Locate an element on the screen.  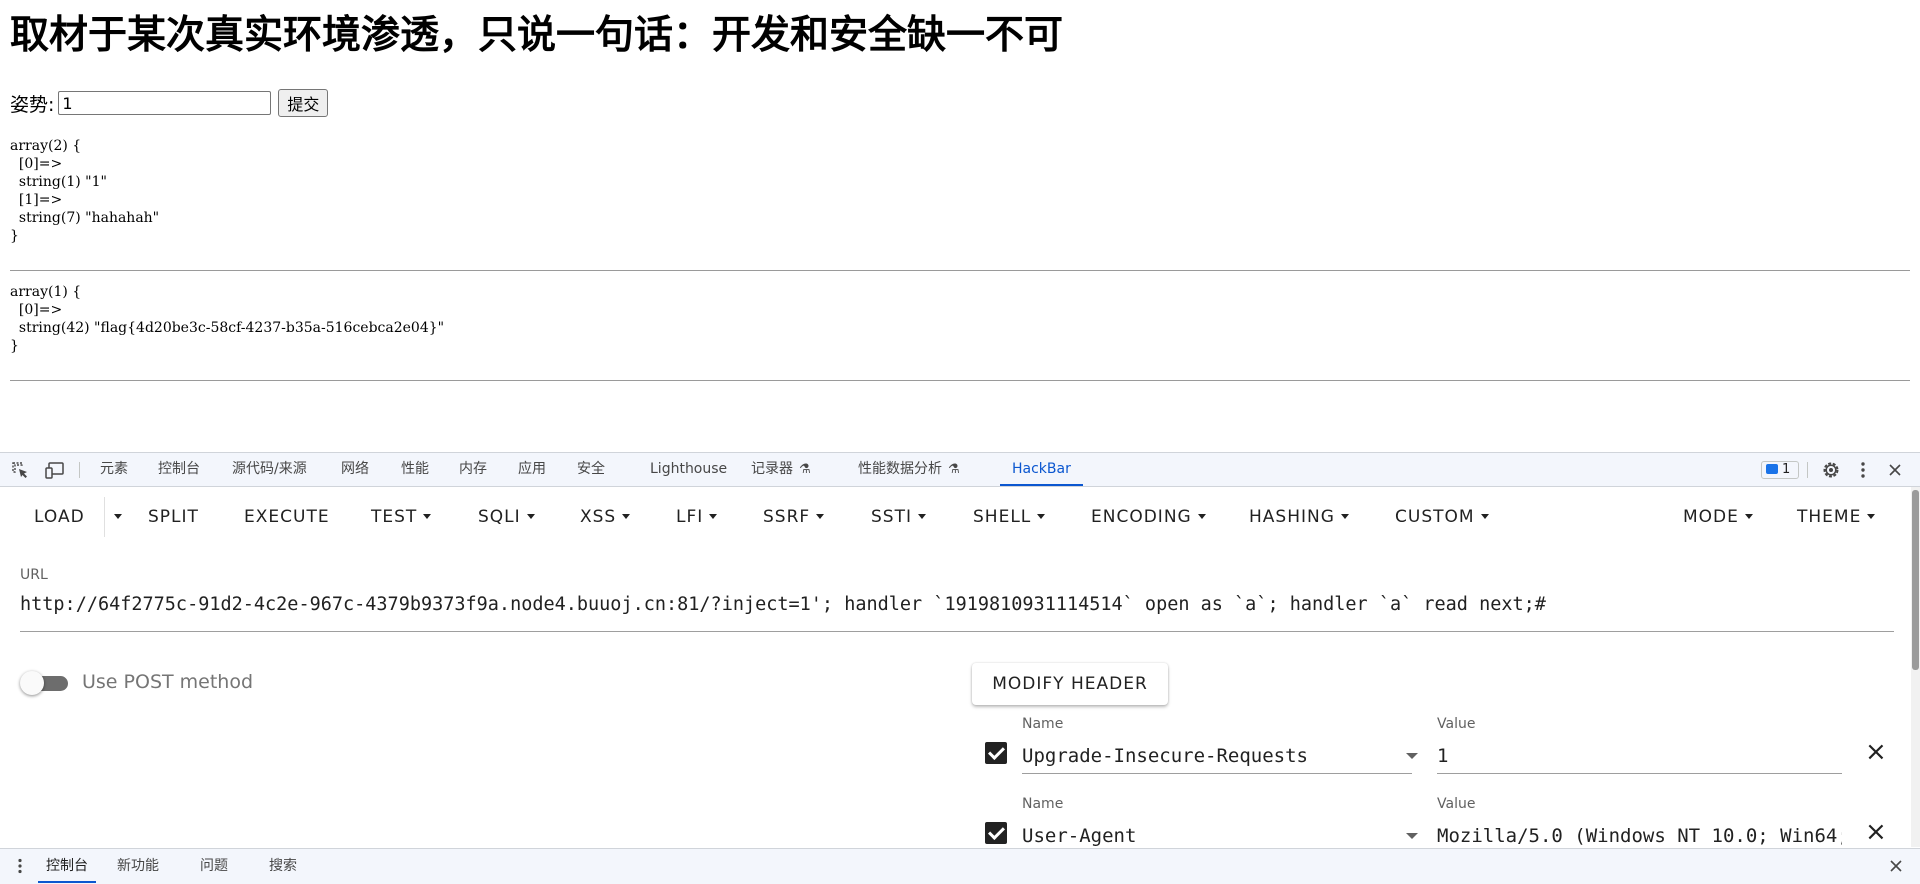
drawer-menu-icon is located at coordinates (20, 868).